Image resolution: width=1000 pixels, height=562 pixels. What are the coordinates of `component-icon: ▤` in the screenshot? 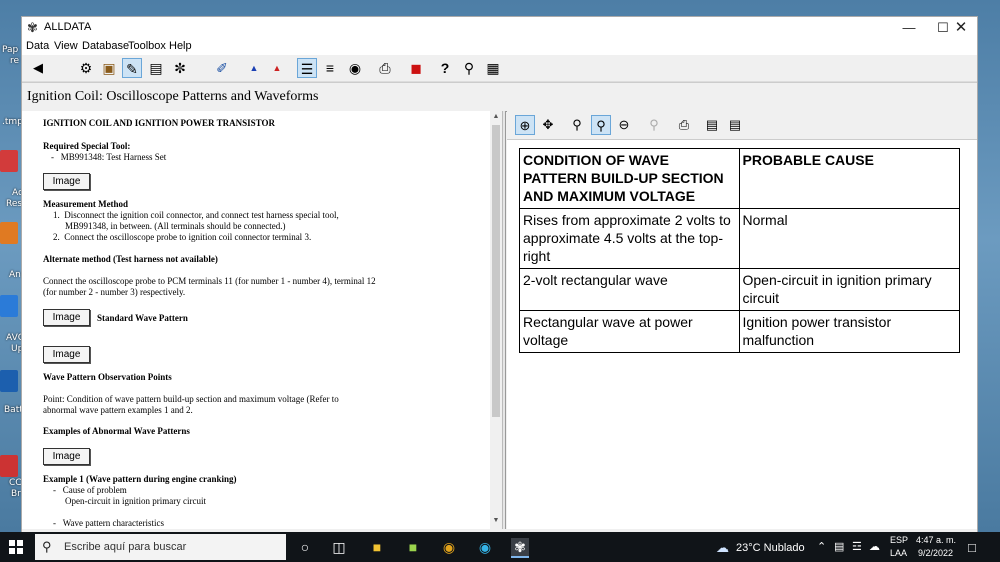 It's located at (156, 68).